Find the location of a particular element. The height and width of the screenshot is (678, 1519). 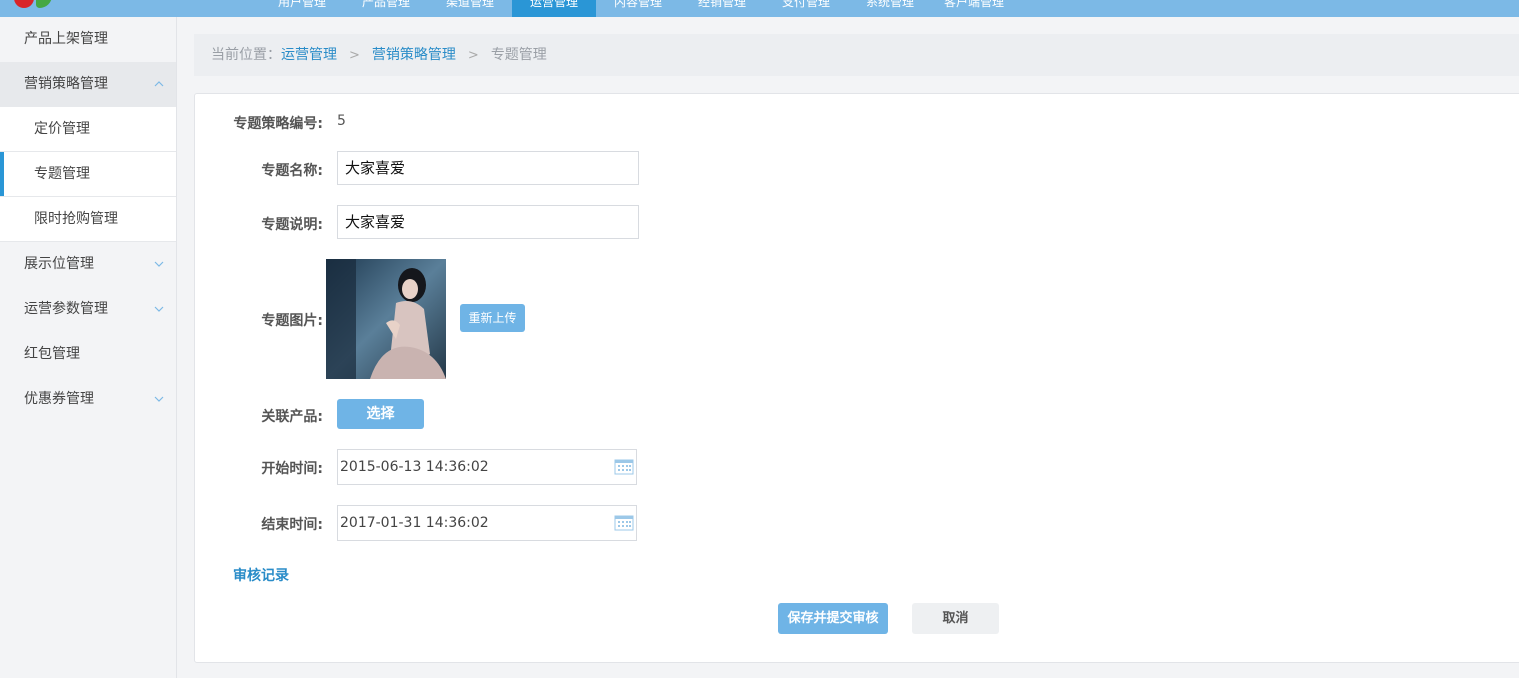

cancel-button: 取消 is located at coordinates (955, 618).